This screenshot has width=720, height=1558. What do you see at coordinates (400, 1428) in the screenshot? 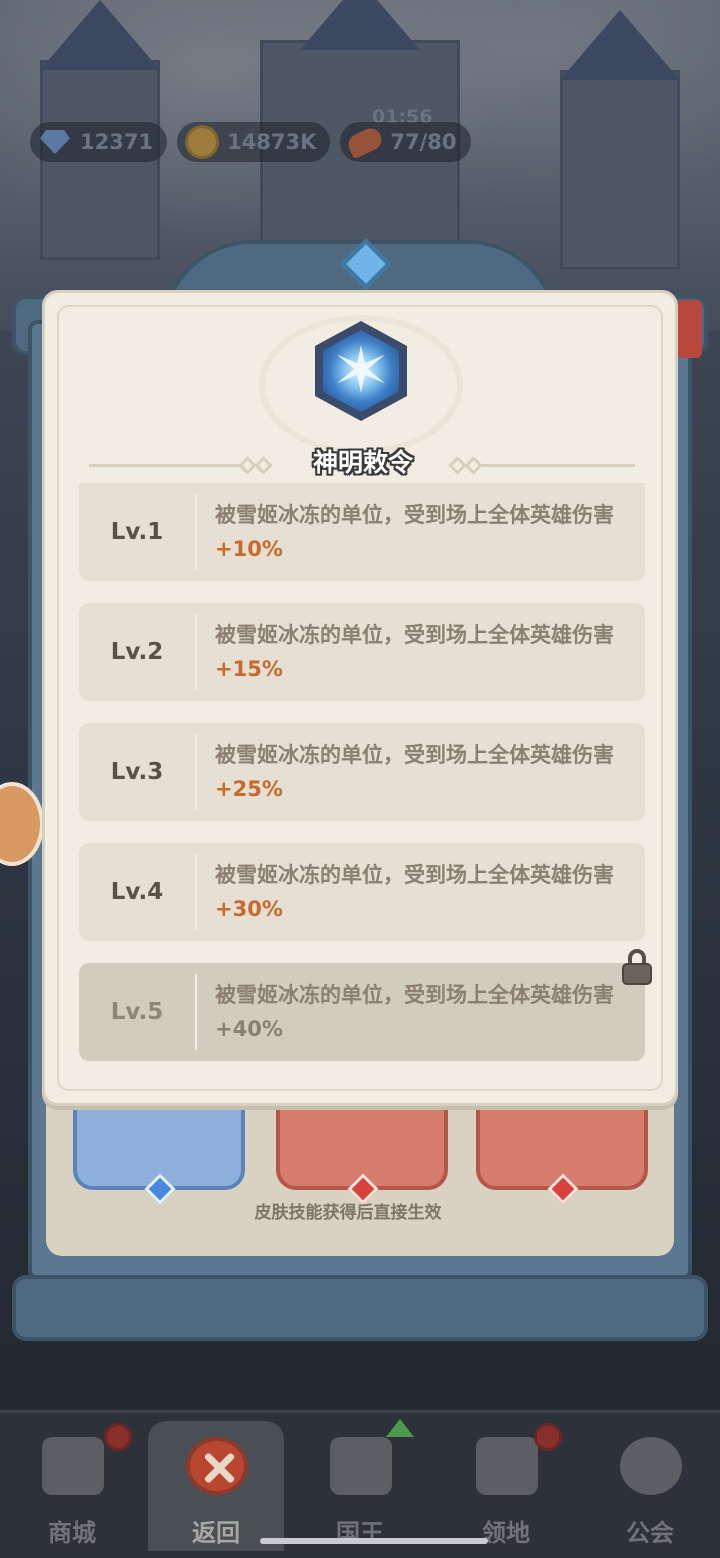
I see `upgrade-arrow-icon` at bounding box center [400, 1428].